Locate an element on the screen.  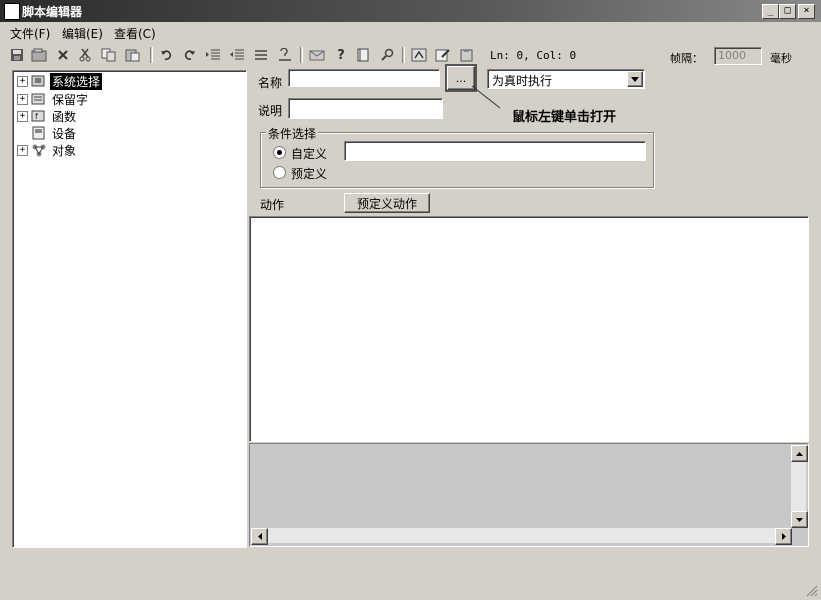
window-title: 脚本编辑器 is located at coordinates (52, 12).